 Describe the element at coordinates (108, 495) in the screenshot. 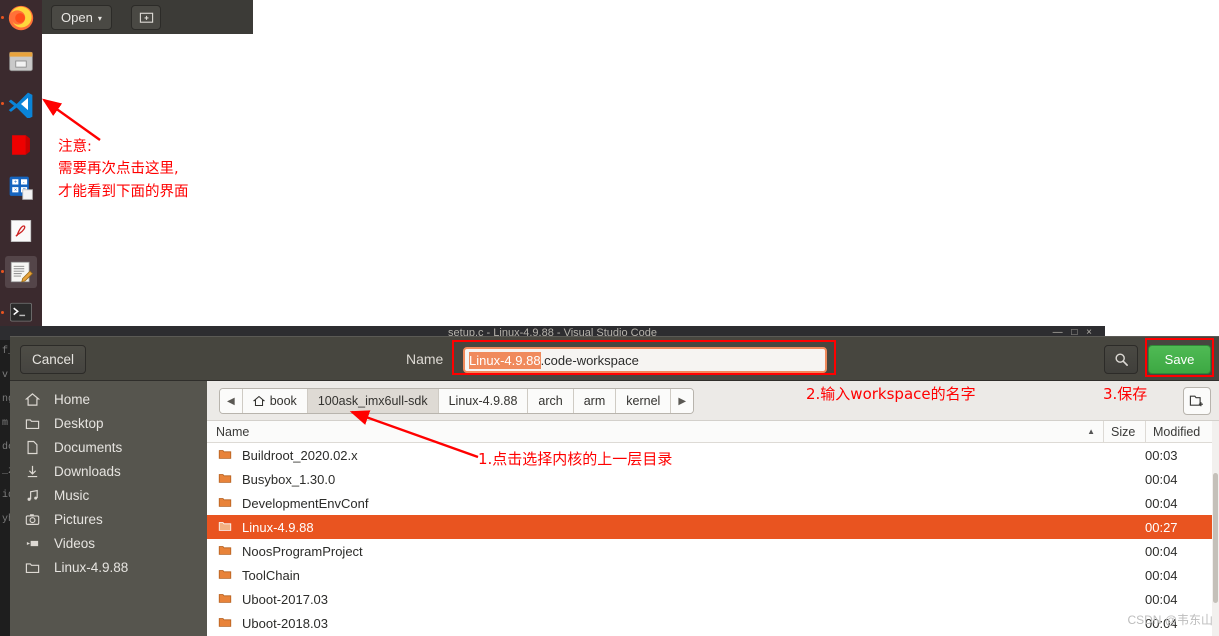

I see `place-item-music: Music` at that location.